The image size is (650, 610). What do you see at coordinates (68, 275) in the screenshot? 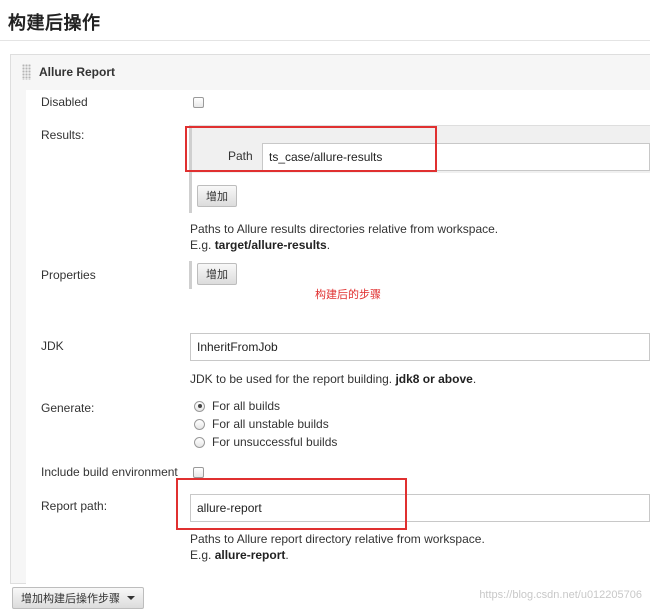
I see `properties-label: Properties` at bounding box center [68, 275].